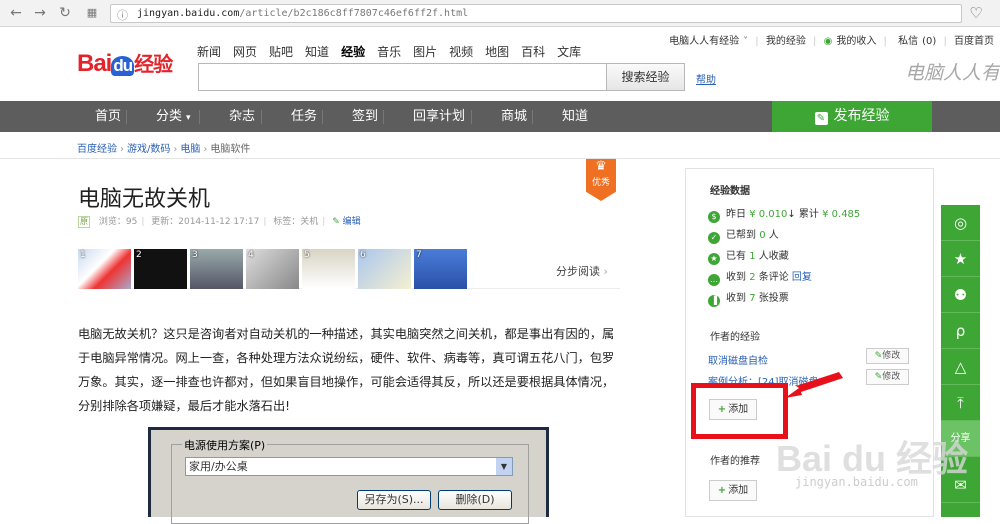 Image resolution: width=1000 pixels, height=524 pixels. Describe the element at coordinates (960, 259) in the screenshot. I see `favorite-icon: ★` at that location.